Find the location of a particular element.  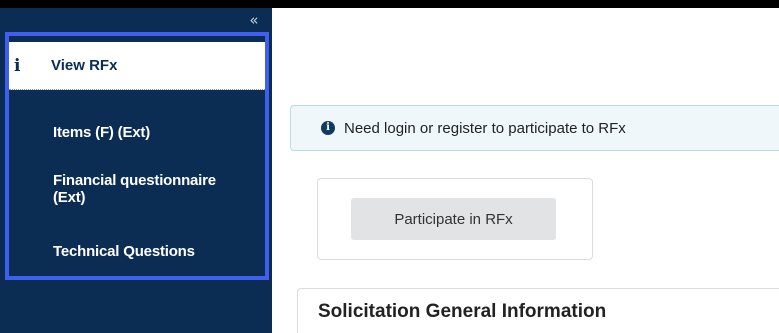

info-icon: i is located at coordinates (17, 65).